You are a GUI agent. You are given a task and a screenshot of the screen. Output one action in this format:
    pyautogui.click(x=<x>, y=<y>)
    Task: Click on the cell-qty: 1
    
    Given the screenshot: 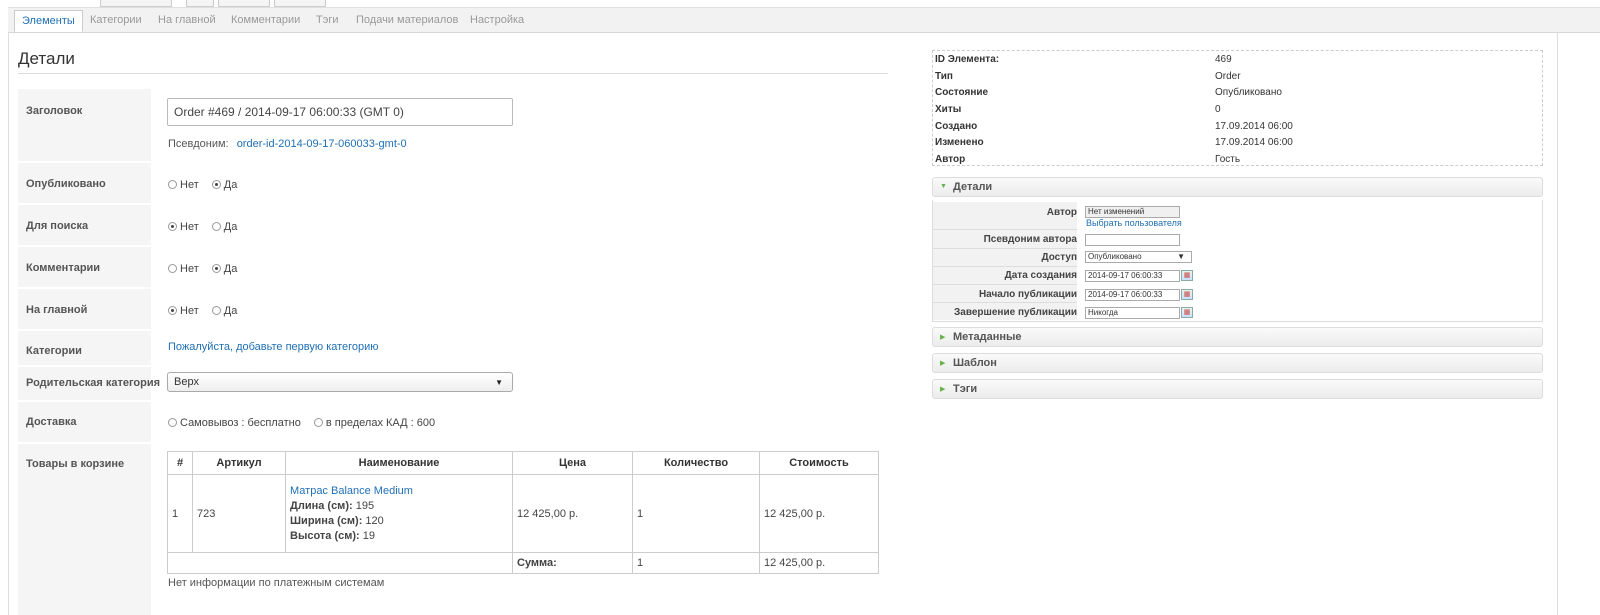 What is the action you would take?
    pyautogui.click(x=696, y=513)
    